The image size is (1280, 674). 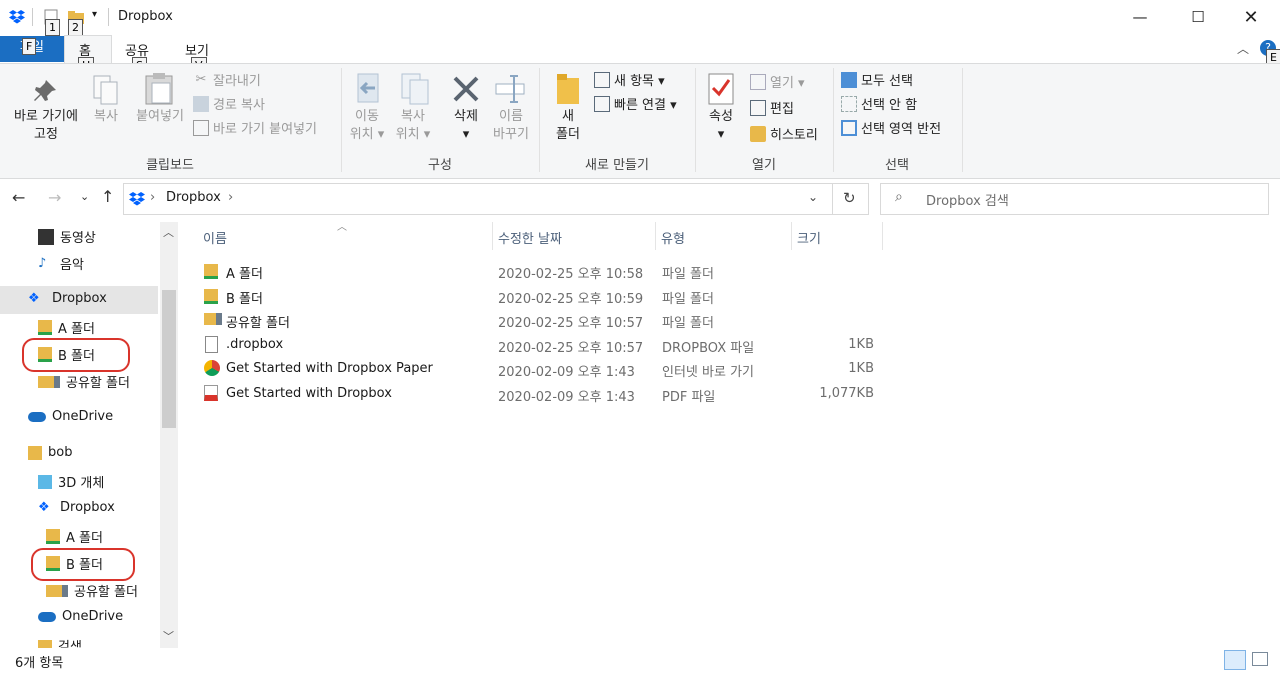 I want to click on new-group-label: 새로 만들기, so click(x=617, y=165).